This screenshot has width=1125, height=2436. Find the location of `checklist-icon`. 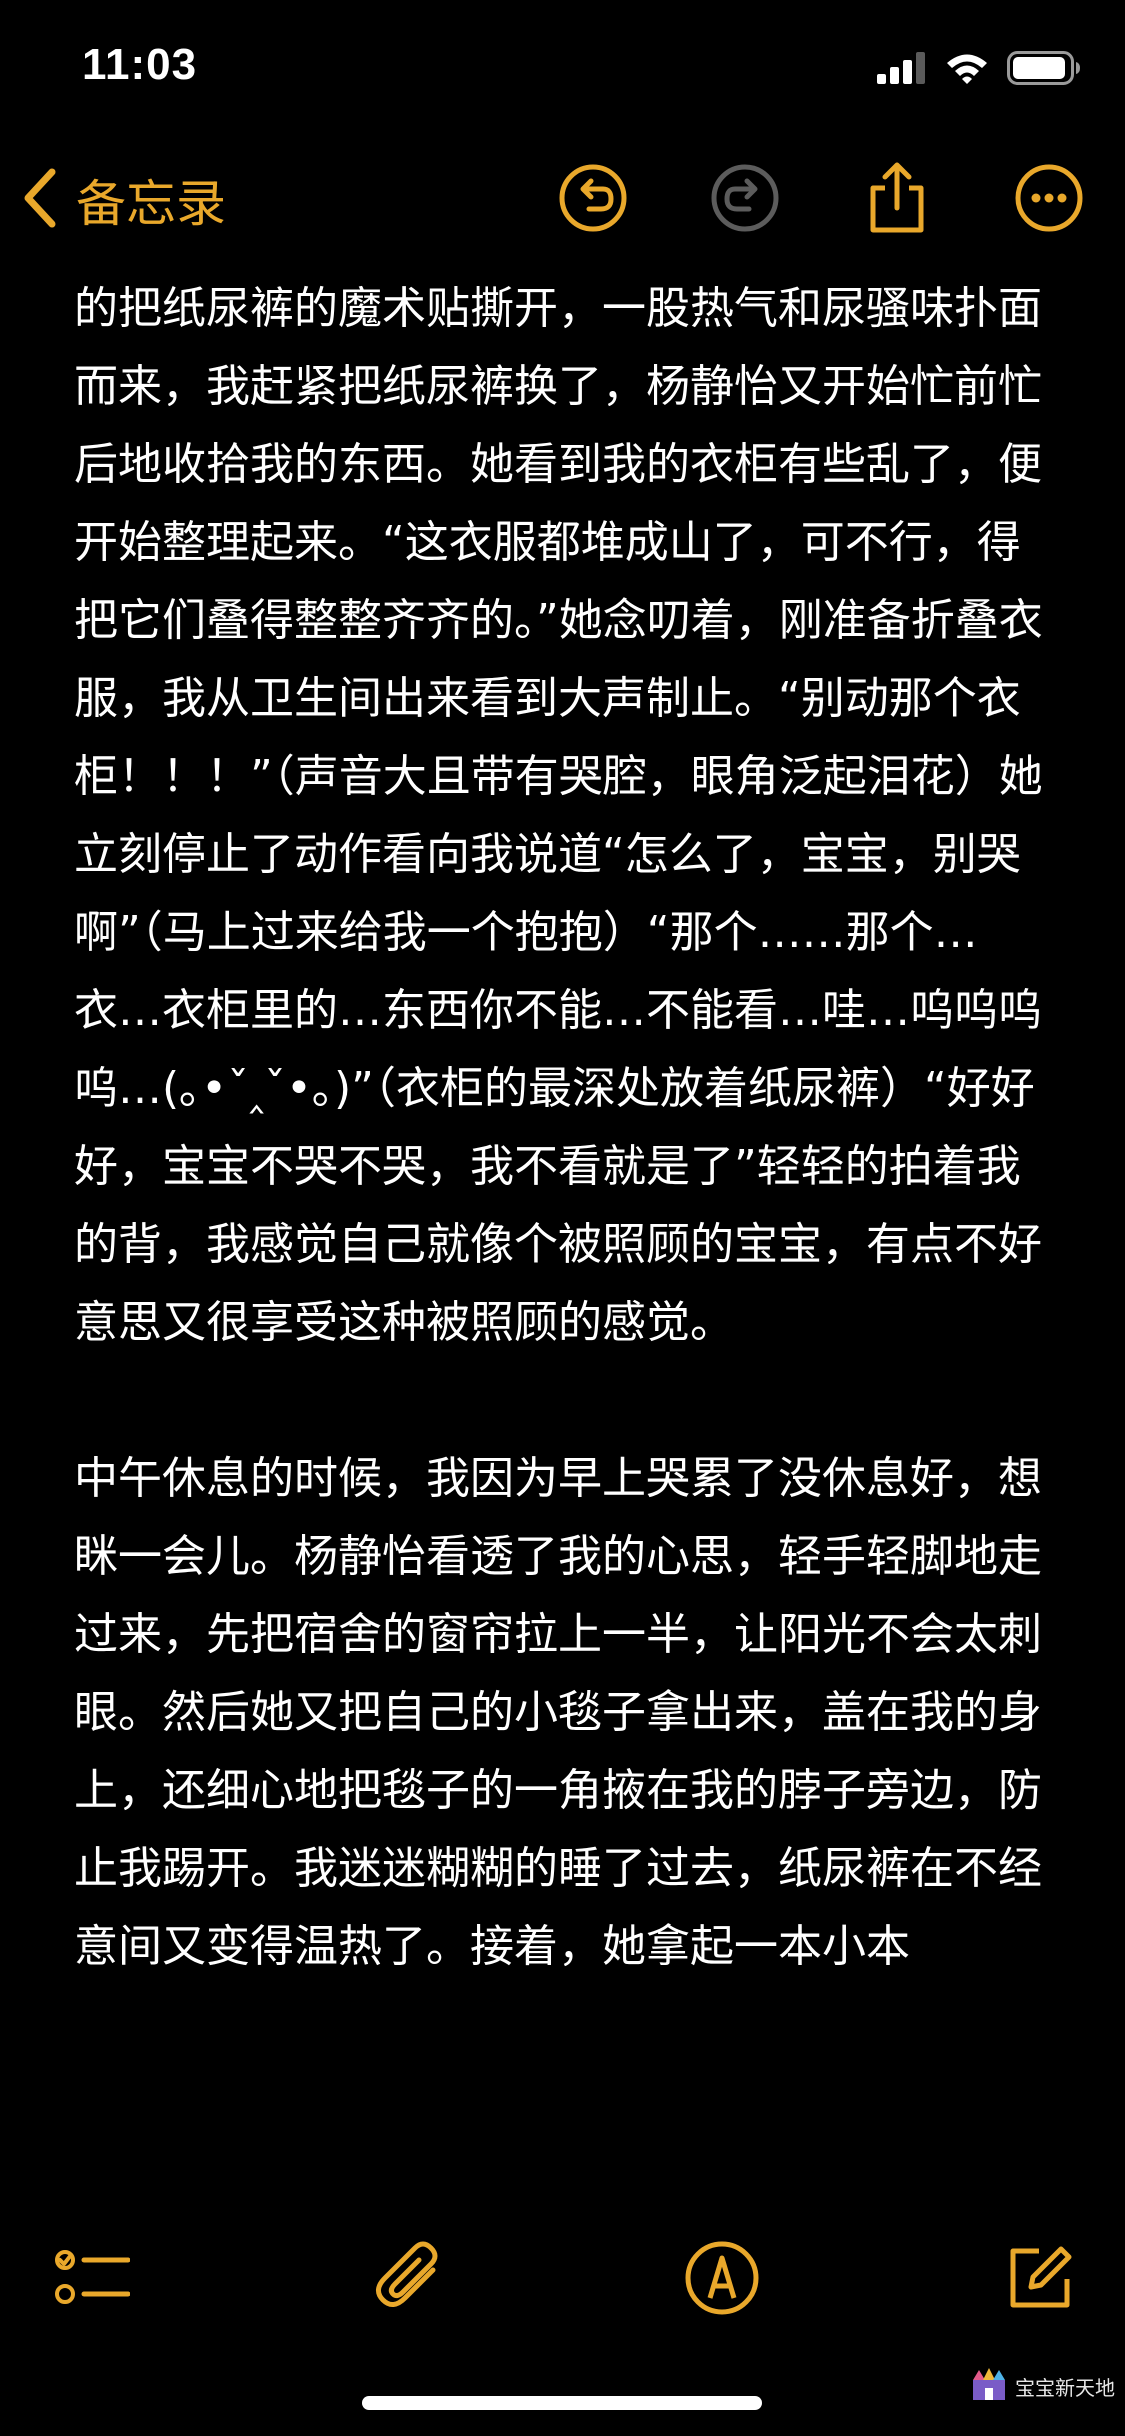

checklist-icon is located at coordinates (92, 2280).